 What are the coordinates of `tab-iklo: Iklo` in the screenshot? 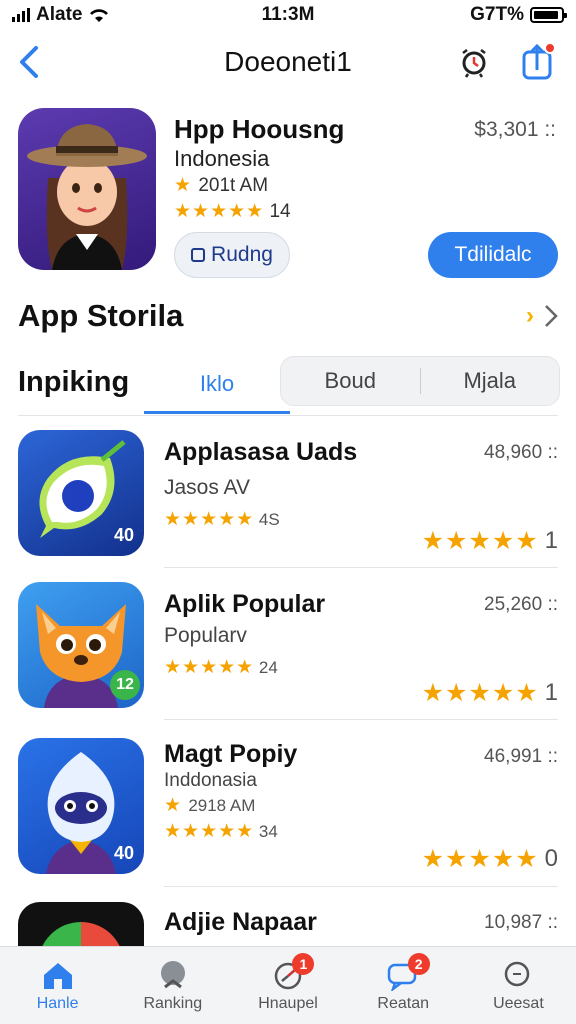 It's located at (217, 385).